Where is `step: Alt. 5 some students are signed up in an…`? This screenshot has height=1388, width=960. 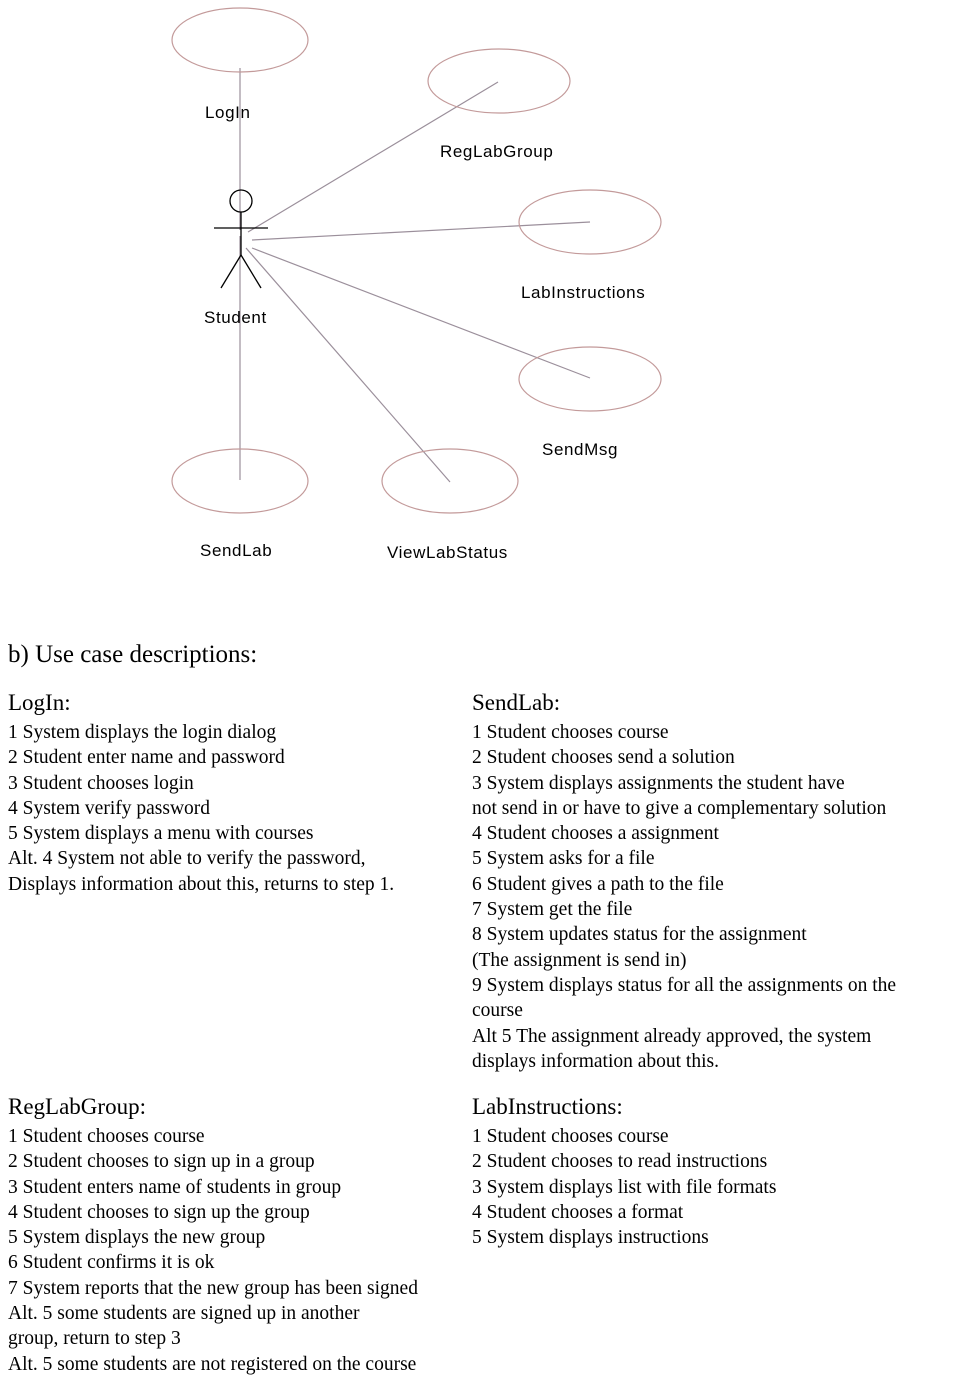 step: Alt. 5 some students are signed up in an… is located at coordinates (184, 1314).